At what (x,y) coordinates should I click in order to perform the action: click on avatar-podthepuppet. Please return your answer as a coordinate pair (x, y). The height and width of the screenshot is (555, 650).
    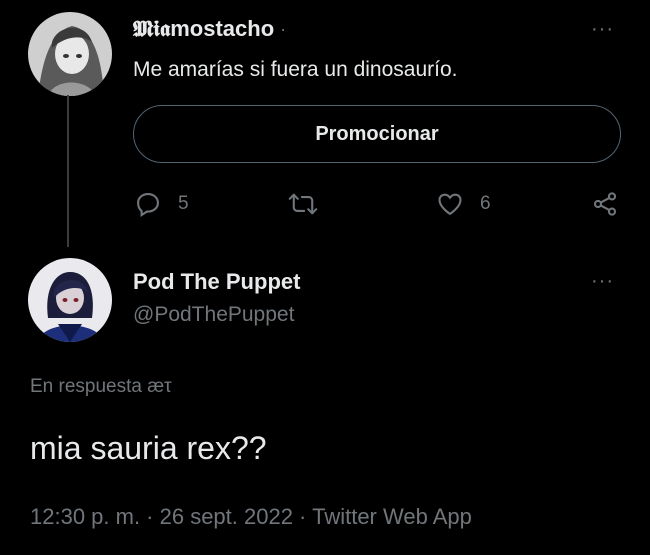
    Looking at the image, I should click on (70, 300).